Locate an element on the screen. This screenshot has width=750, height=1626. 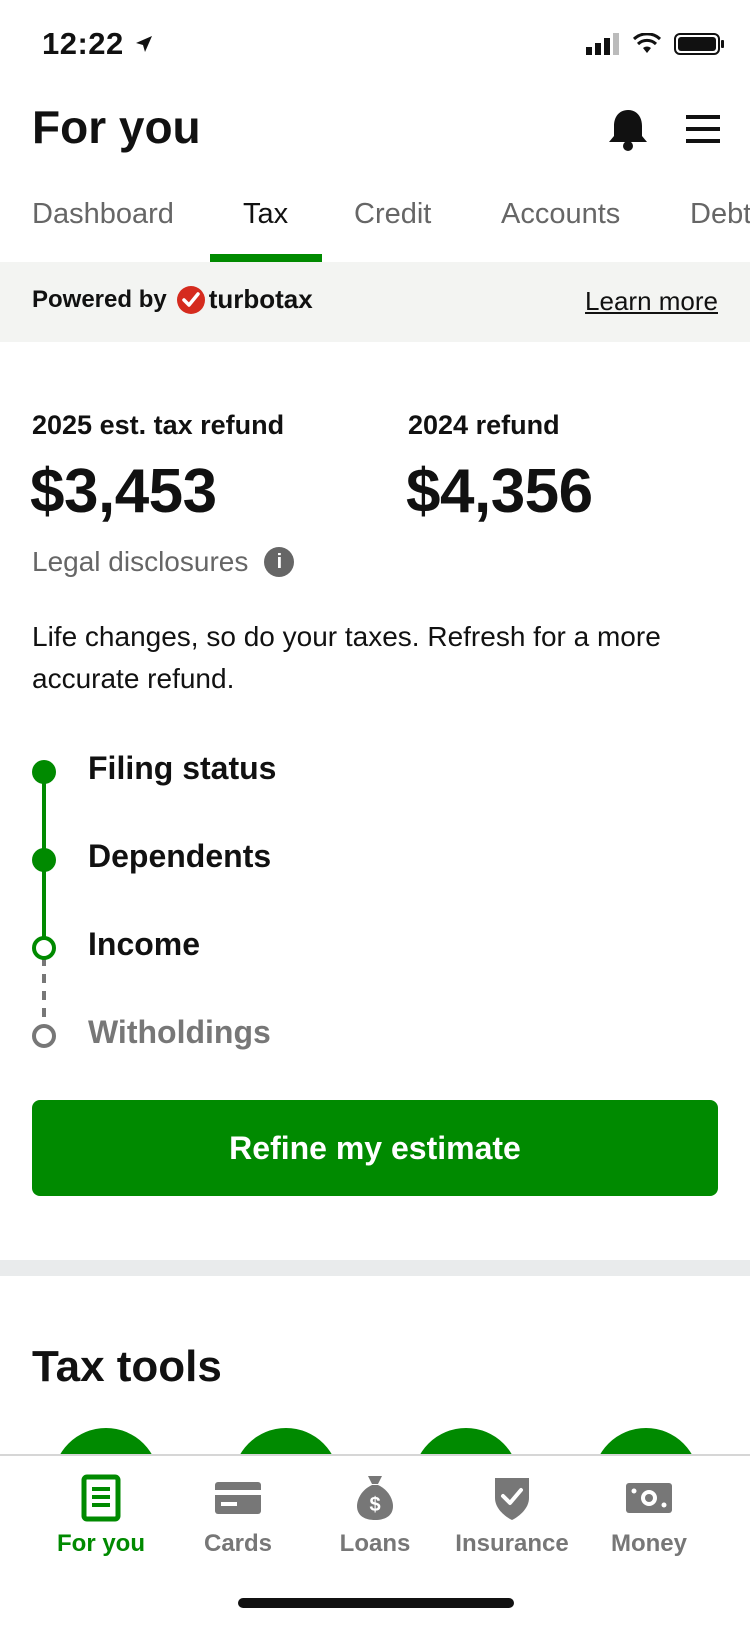
step-witholdings: Witholdings is located at coordinates (179, 1032).